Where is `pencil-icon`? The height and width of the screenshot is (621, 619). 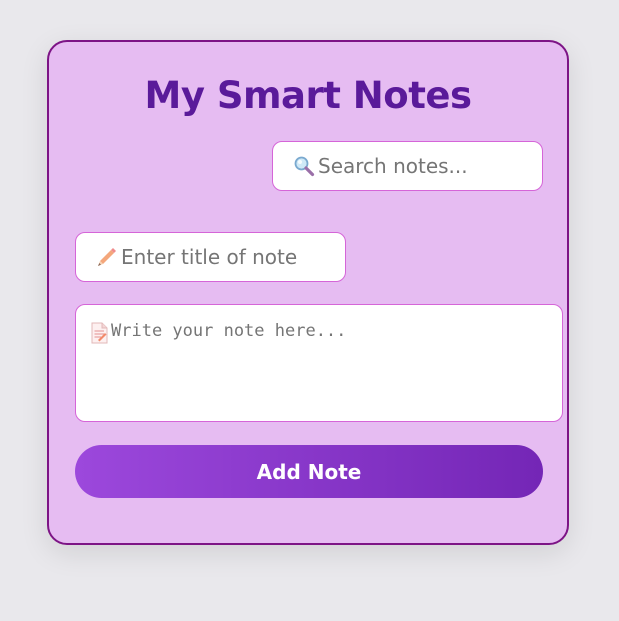
pencil-icon is located at coordinates (107, 257).